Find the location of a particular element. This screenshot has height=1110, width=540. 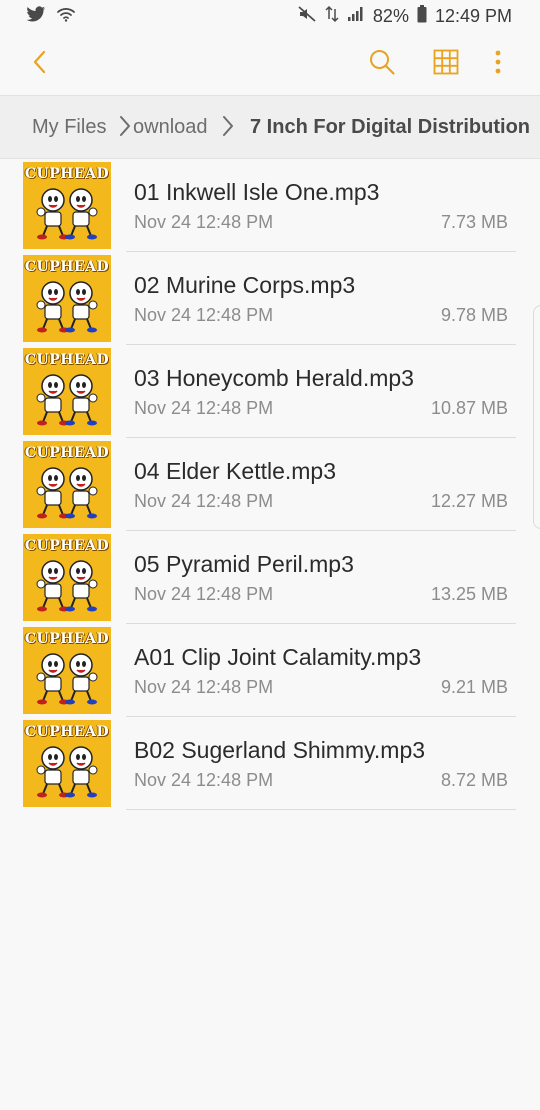

search-button is located at coordinates (382, 64).